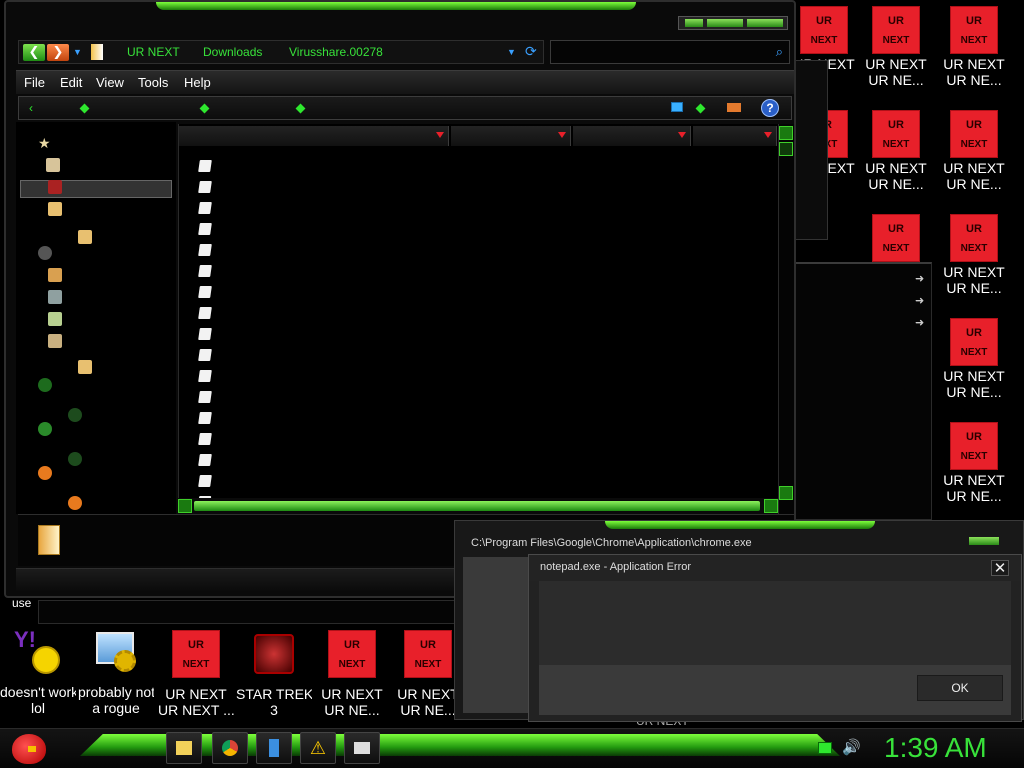 Image resolution: width=1024 pixels, height=768 pixels. What do you see at coordinates (230, 748) in the screenshot?
I see `taskbar-chrome-button` at bounding box center [230, 748].